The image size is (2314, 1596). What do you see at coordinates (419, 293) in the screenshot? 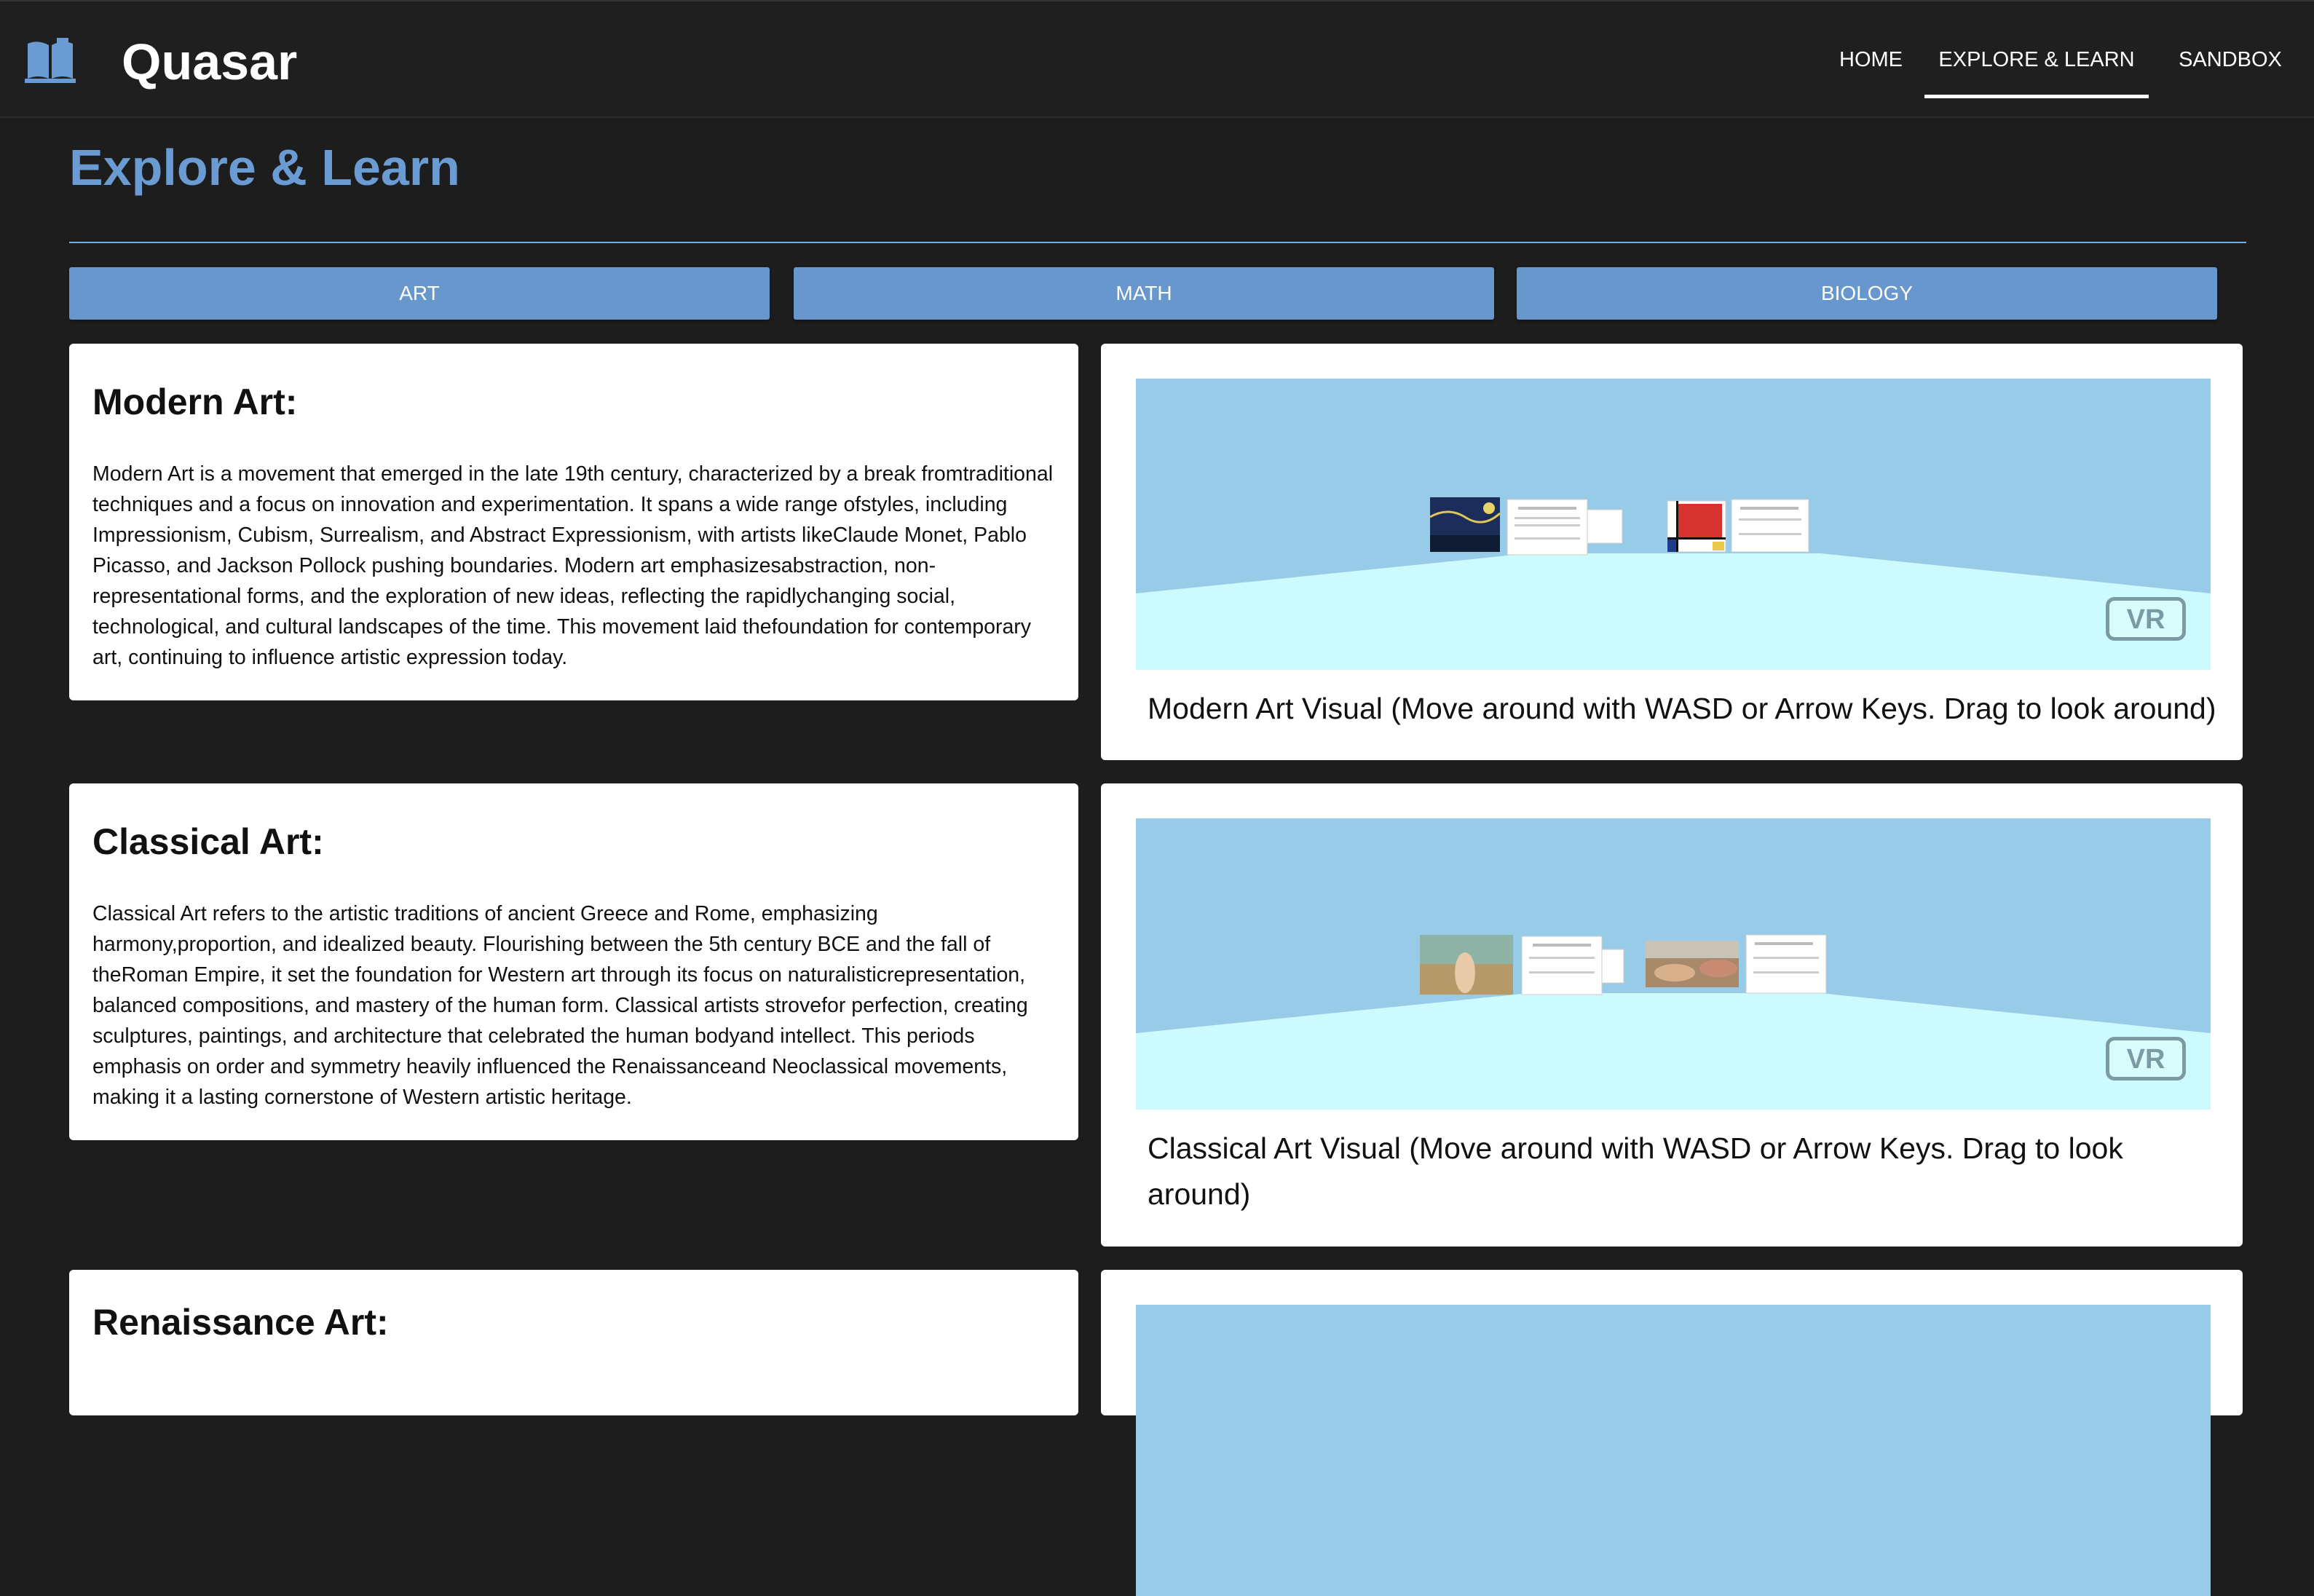
I see `tab-art: ART` at bounding box center [419, 293].